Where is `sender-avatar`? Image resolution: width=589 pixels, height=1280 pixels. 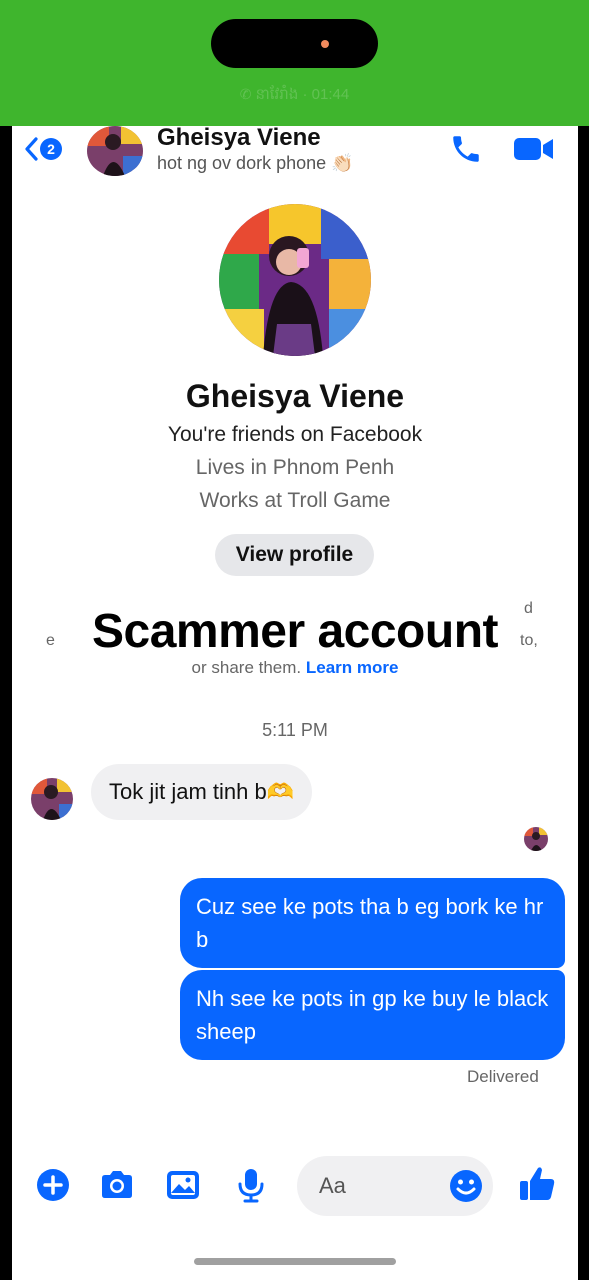 sender-avatar is located at coordinates (52, 799).